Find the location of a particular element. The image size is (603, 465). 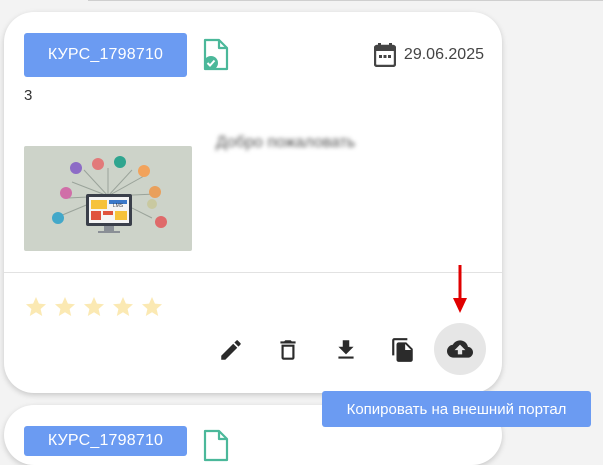

course-title: Добро пожаловать is located at coordinates (286, 142).